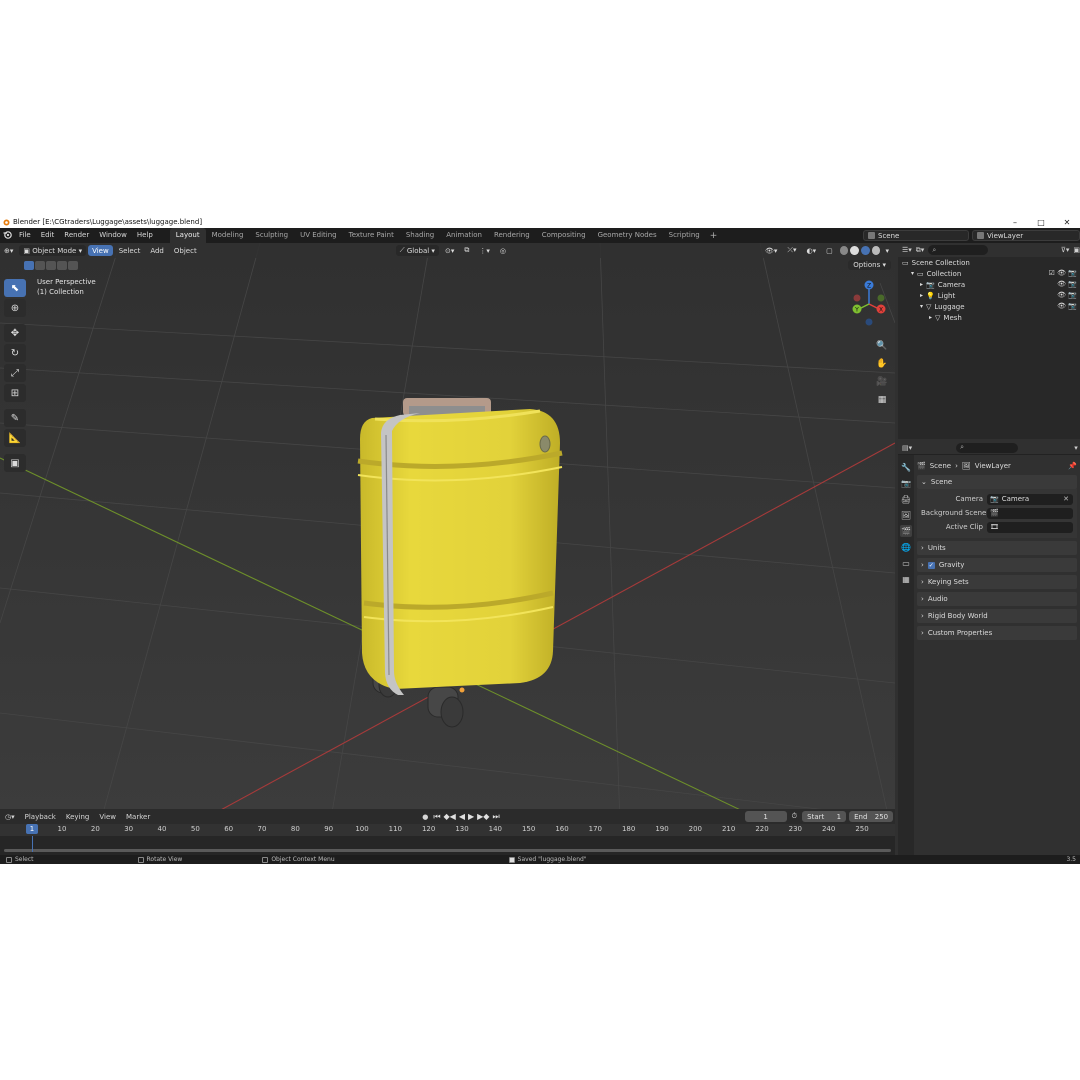 This screenshot has width=1080, height=1080. I want to click on timeline-editor-type-icon: ◷▾, so click(10, 817).